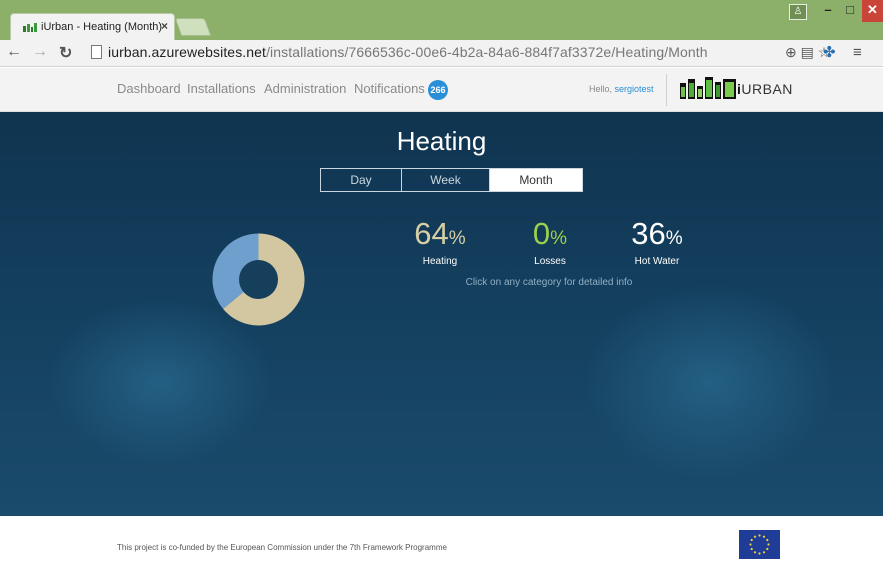  I want to click on nav-administration: Administration, so click(305, 88).